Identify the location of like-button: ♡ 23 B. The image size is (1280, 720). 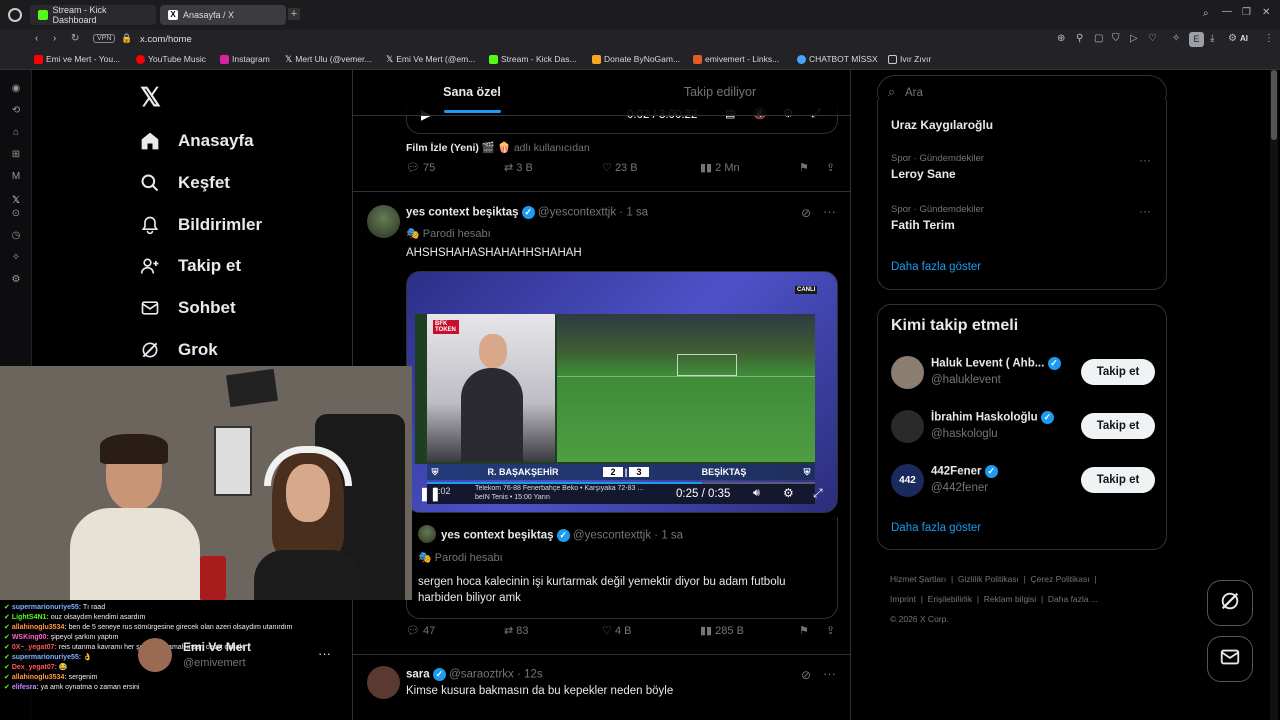
(620, 167).